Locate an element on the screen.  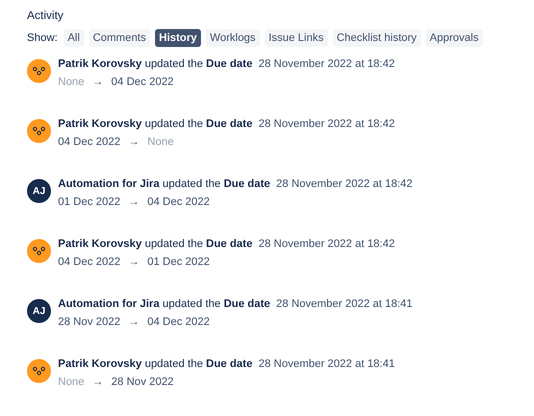
filter-label: Show: is located at coordinates (42, 38).